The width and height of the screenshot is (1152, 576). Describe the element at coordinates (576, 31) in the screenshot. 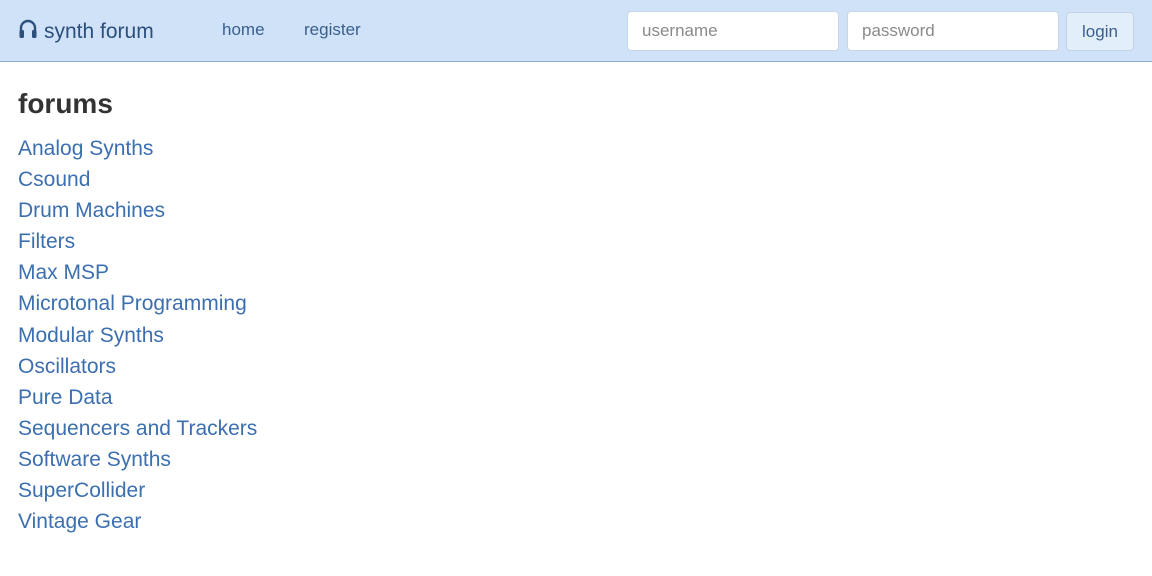

I see `top-navbar: synth forum home register login` at that location.